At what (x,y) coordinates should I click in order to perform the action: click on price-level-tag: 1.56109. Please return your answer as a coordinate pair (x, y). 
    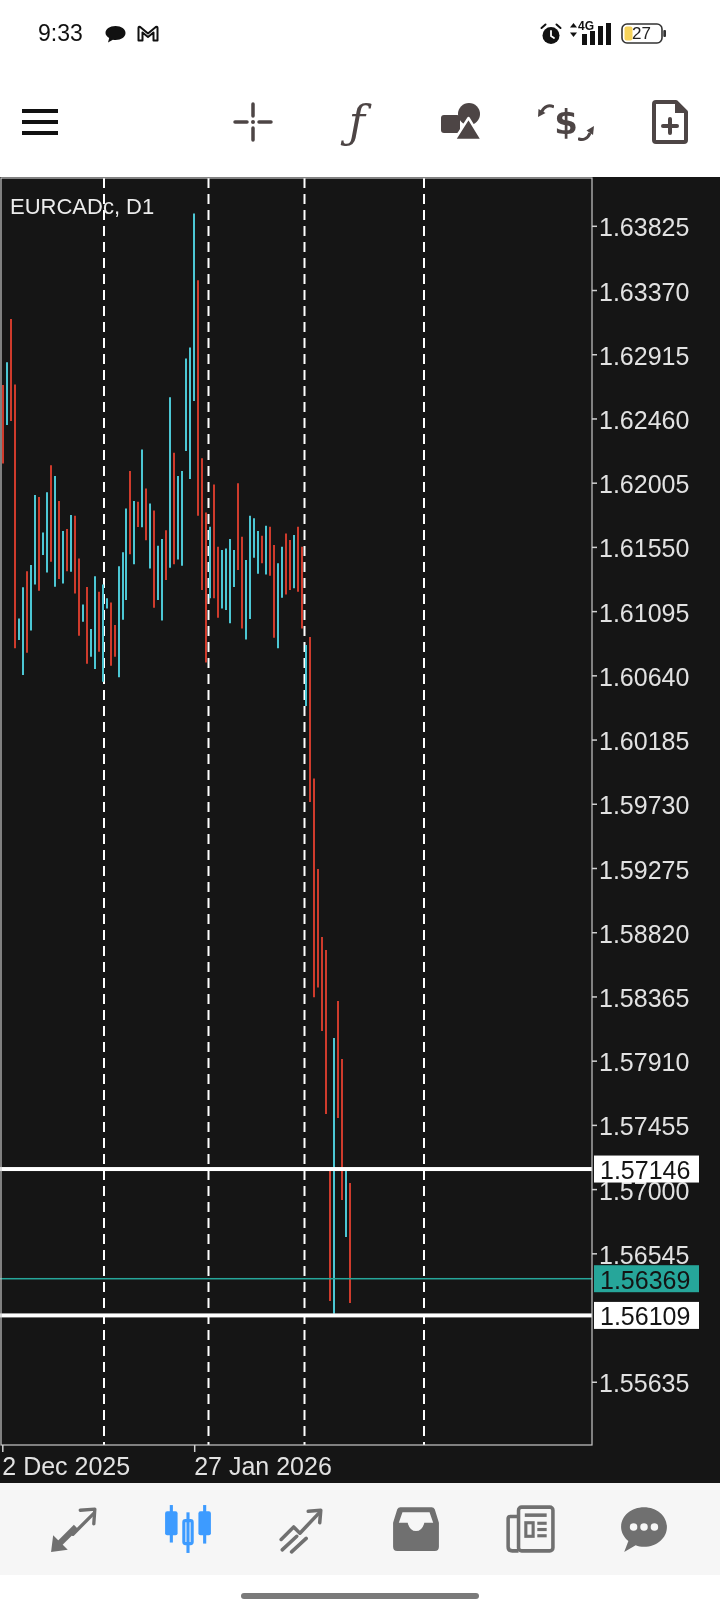
    Looking at the image, I should click on (646, 1316).